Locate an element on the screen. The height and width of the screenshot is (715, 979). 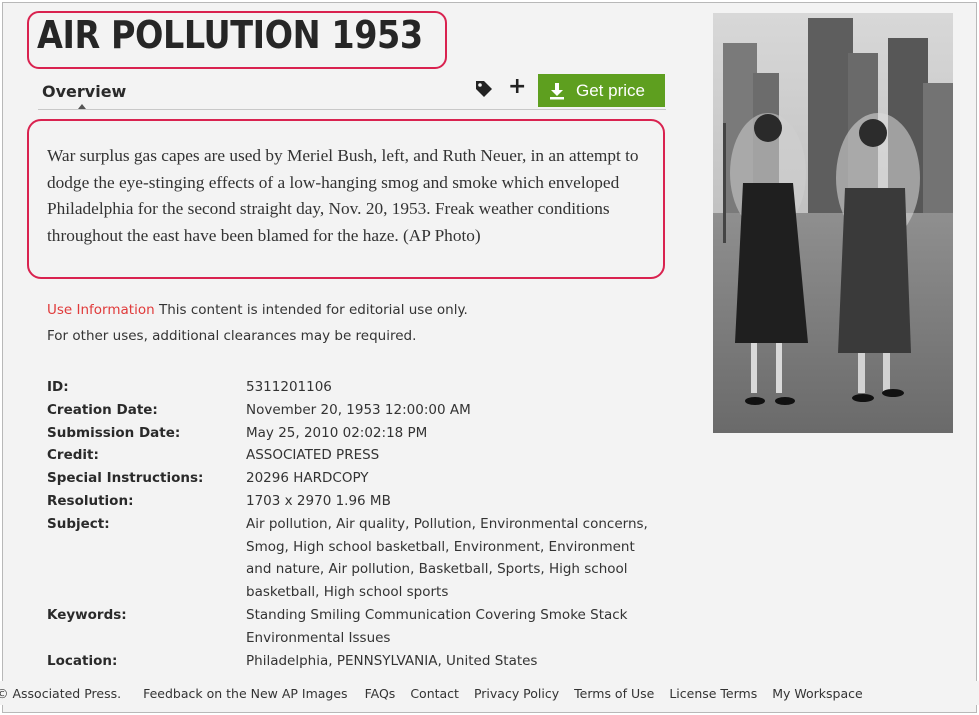
footer-link-my-workspace: My Workspace is located at coordinates (817, 693).